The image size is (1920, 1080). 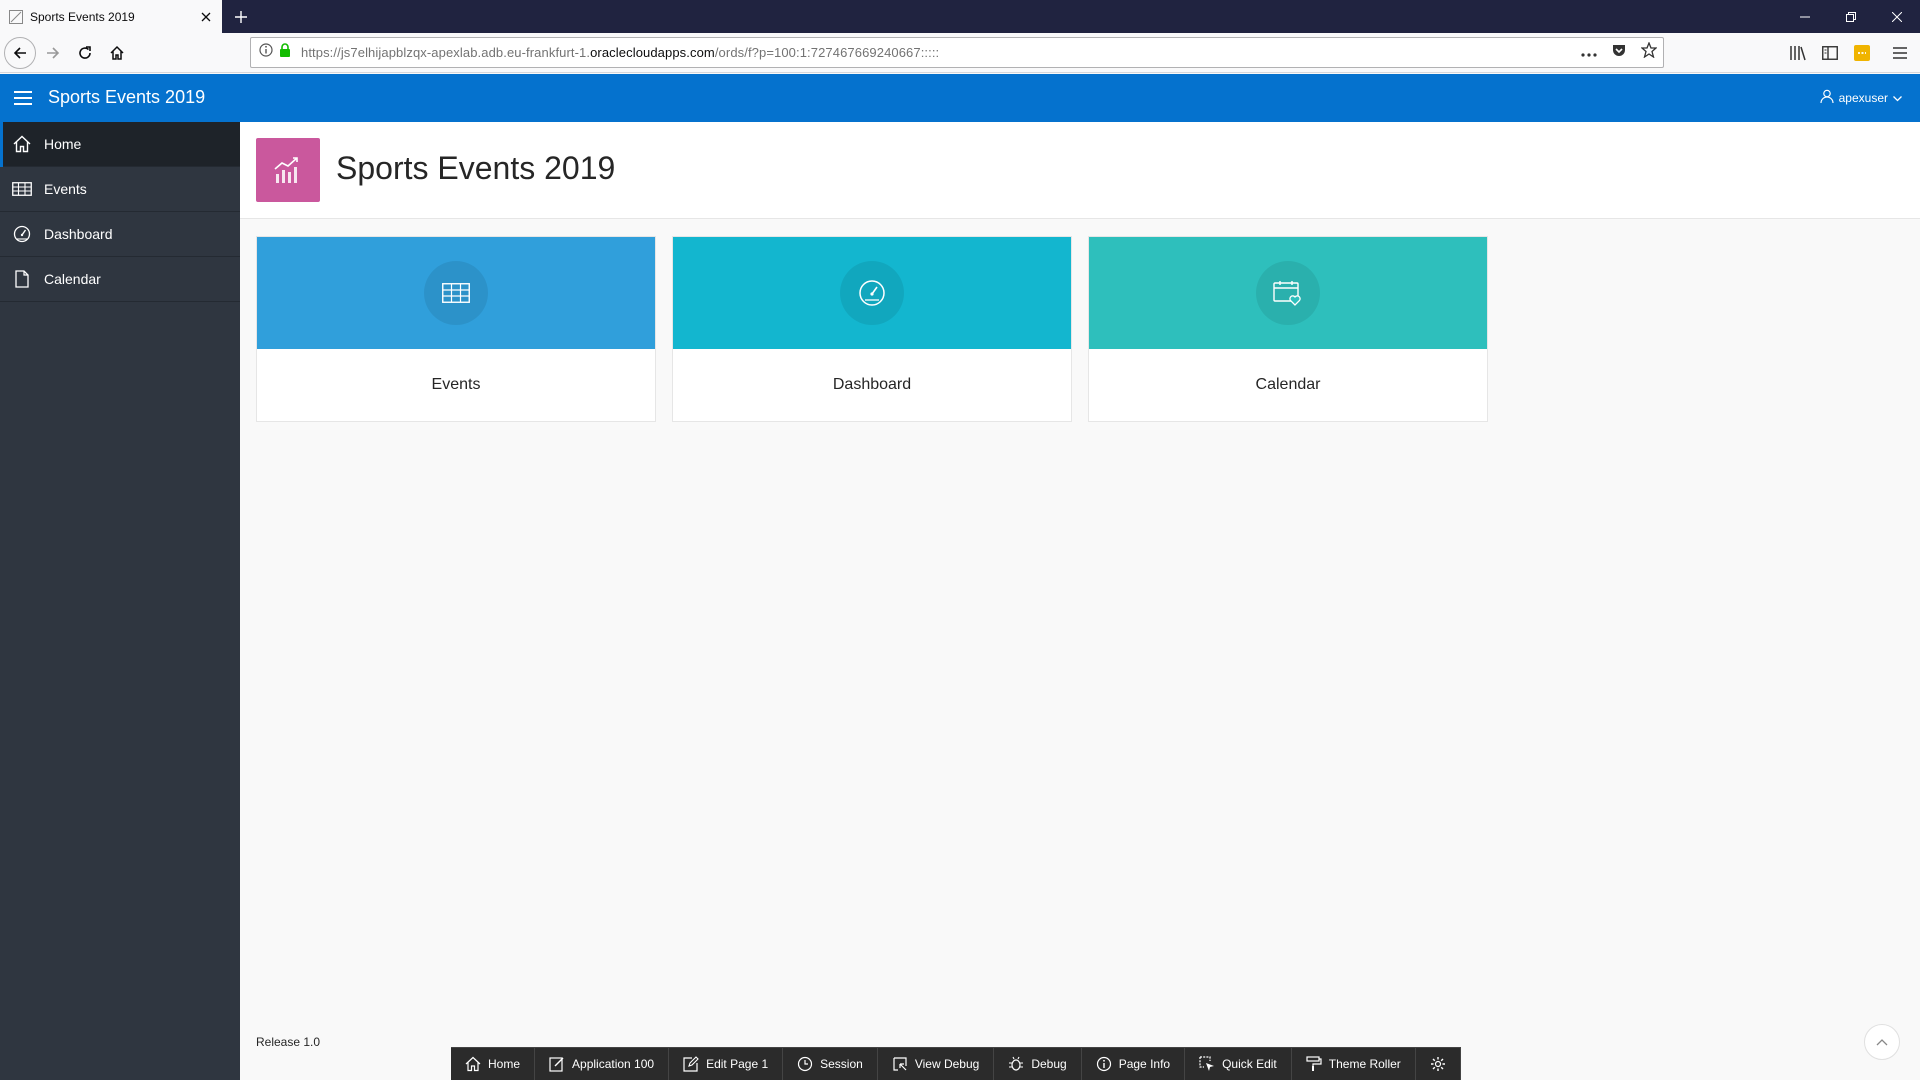 I want to click on clock-icon, so click(x=805, y=1064).